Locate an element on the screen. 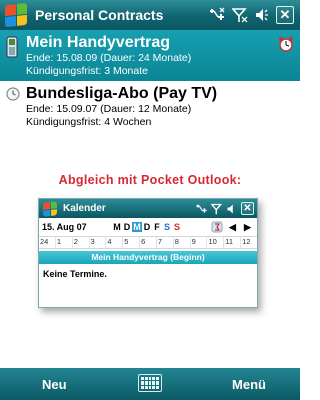 Image resolution: width=320 pixels, height=400 pixels. contract-notice: Kündigungsfrist: 4 Wochen is located at coordinates (89, 122).